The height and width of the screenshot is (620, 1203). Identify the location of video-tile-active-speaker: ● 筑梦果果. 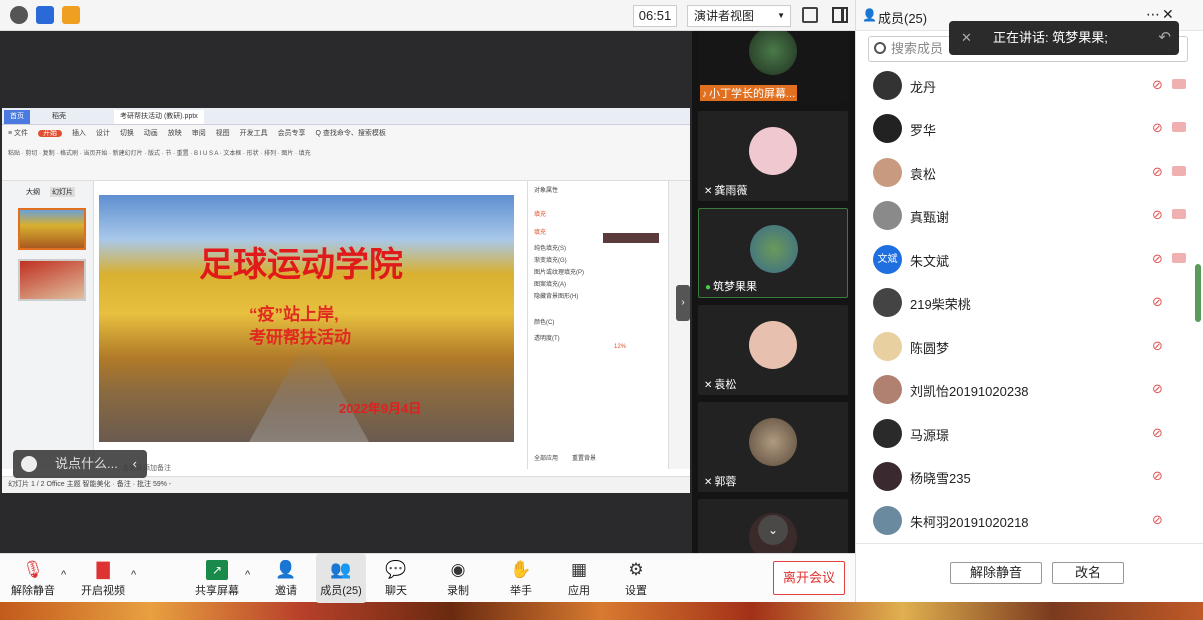
(773, 253).